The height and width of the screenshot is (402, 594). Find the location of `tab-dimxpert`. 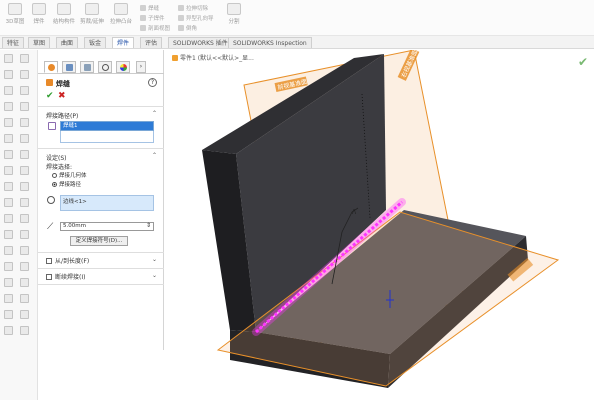

tab-dimxpert is located at coordinates (105, 67).